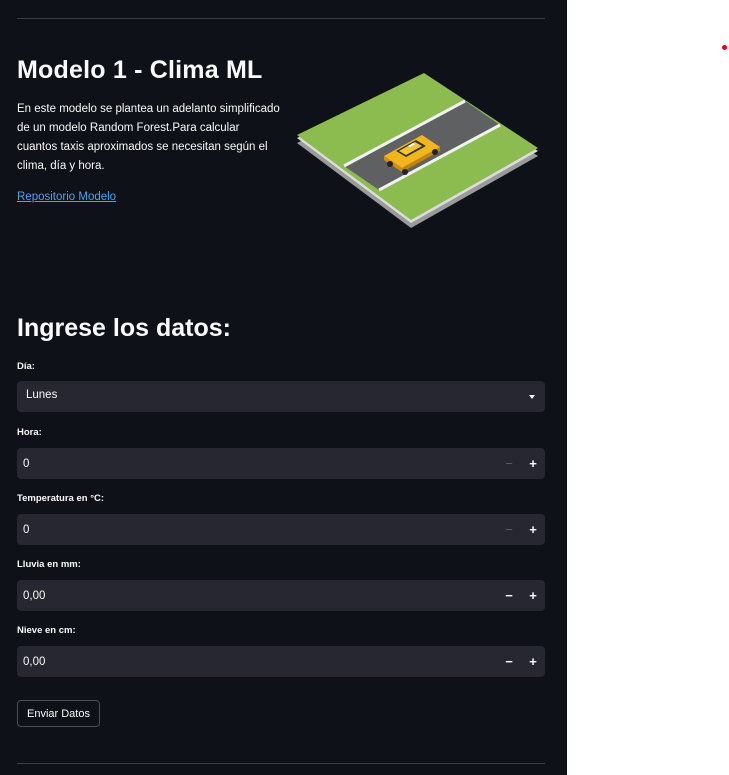 The height and width of the screenshot is (775, 729). I want to click on repository-link: Repositorio Modelo, so click(66, 197).